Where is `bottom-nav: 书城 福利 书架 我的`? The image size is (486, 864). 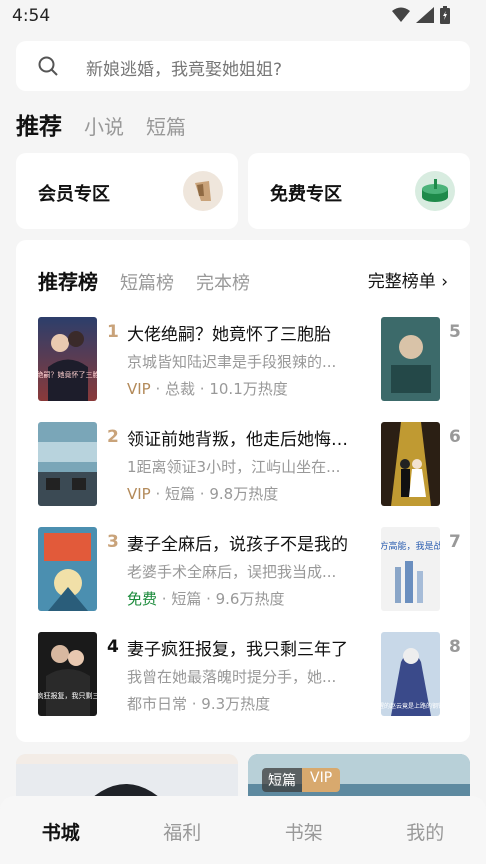
bottom-nav: 书城 福利 书架 我的 is located at coordinates (243, 830).